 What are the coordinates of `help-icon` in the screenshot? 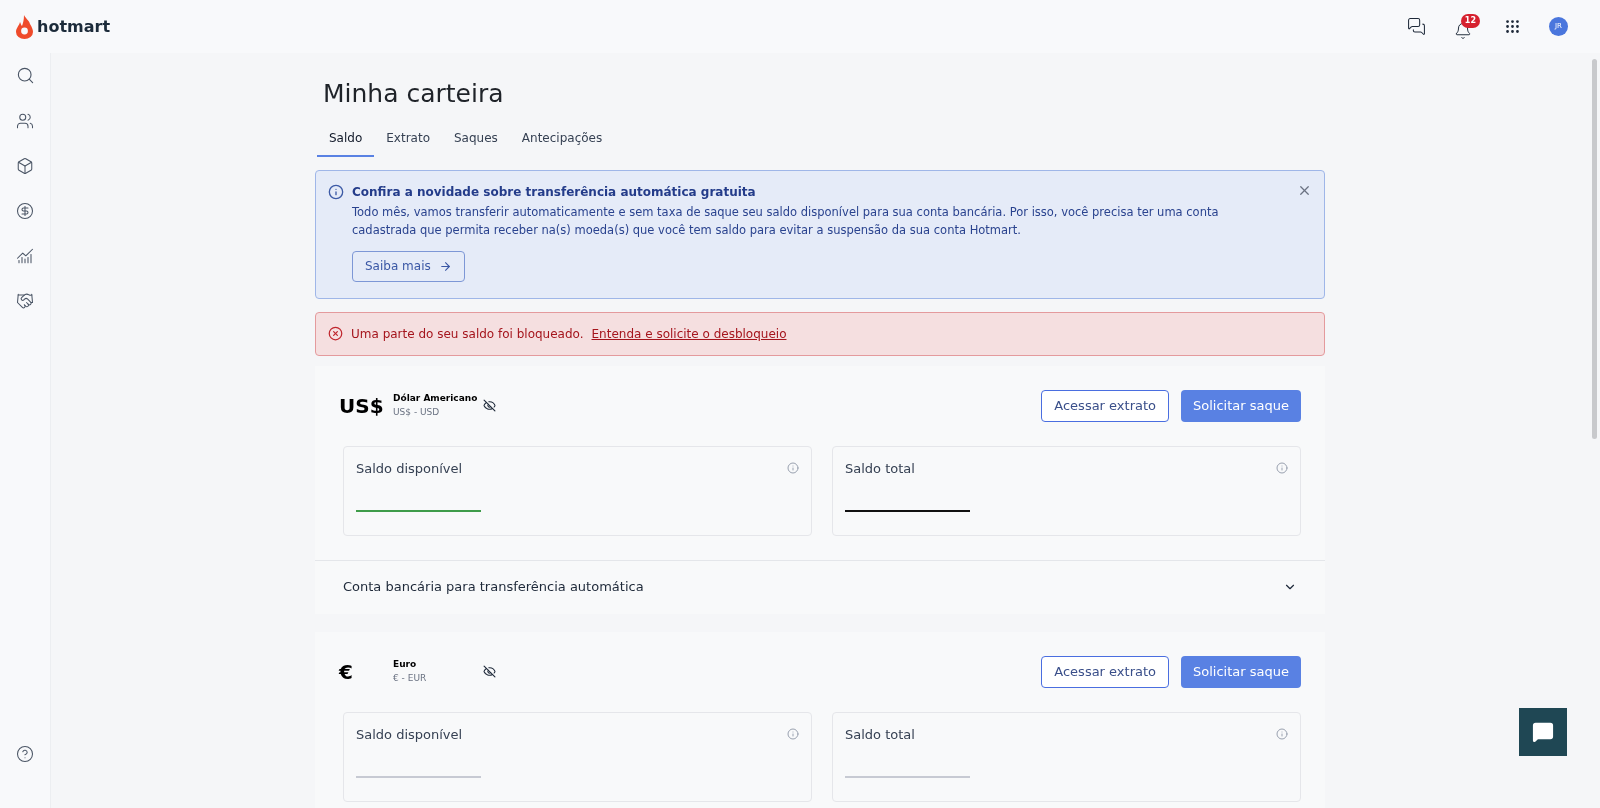 It's located at (25, 753).